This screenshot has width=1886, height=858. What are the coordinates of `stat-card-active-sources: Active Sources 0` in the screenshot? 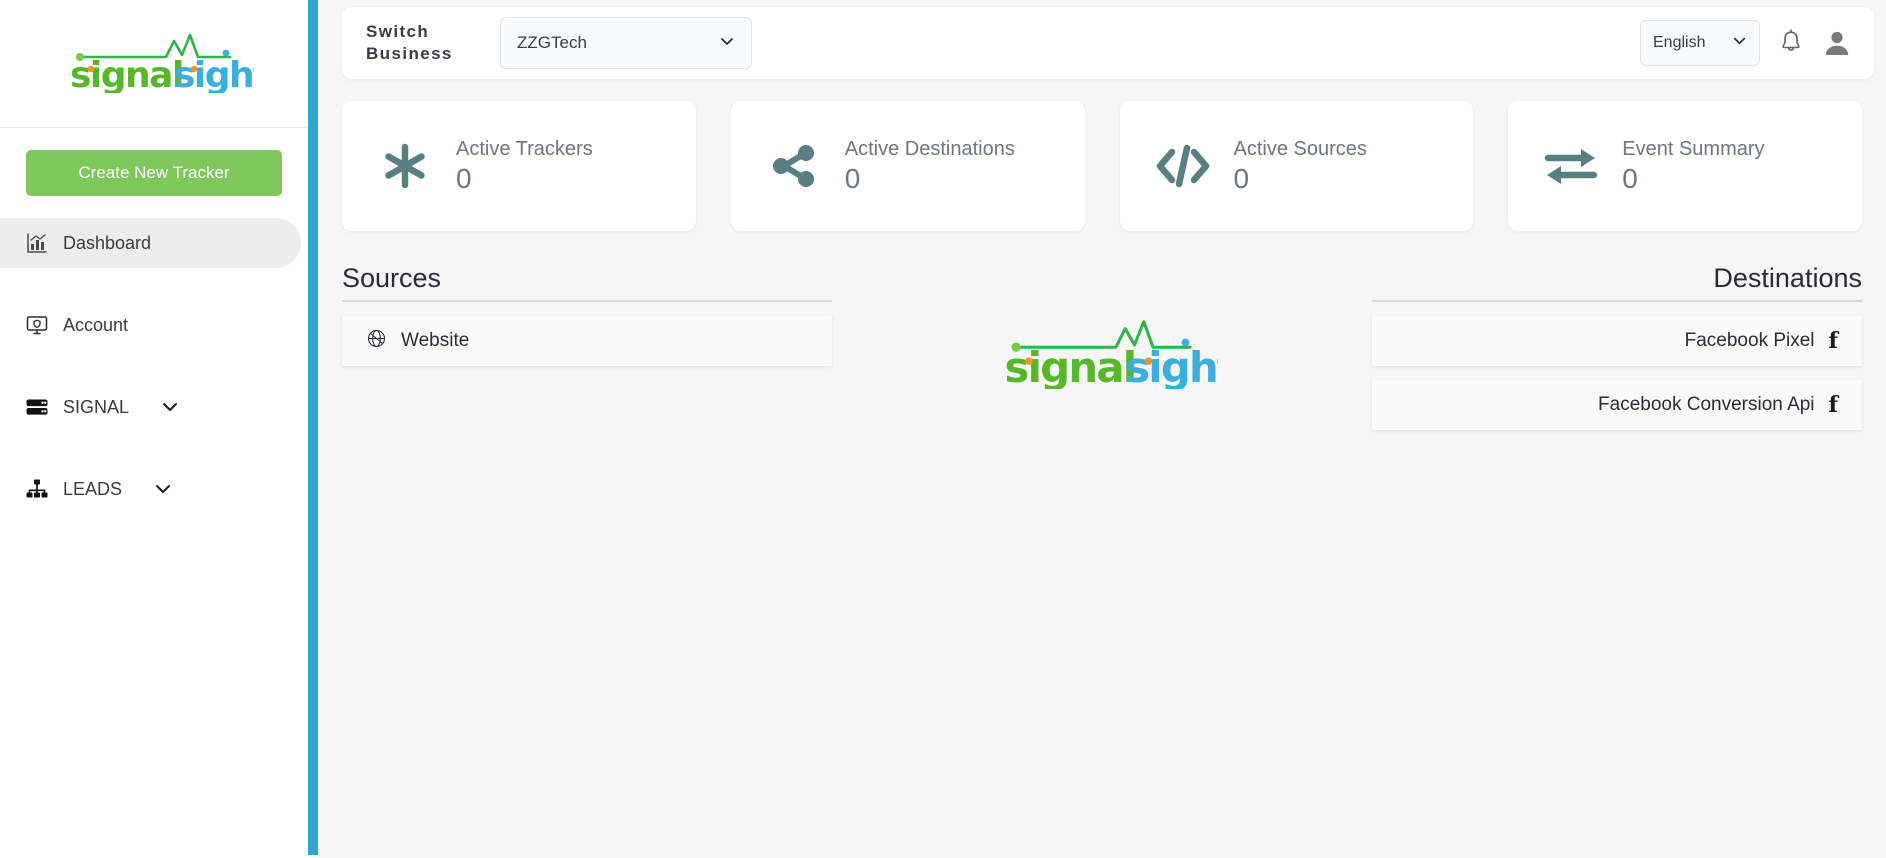 It's located at (1296, 166).